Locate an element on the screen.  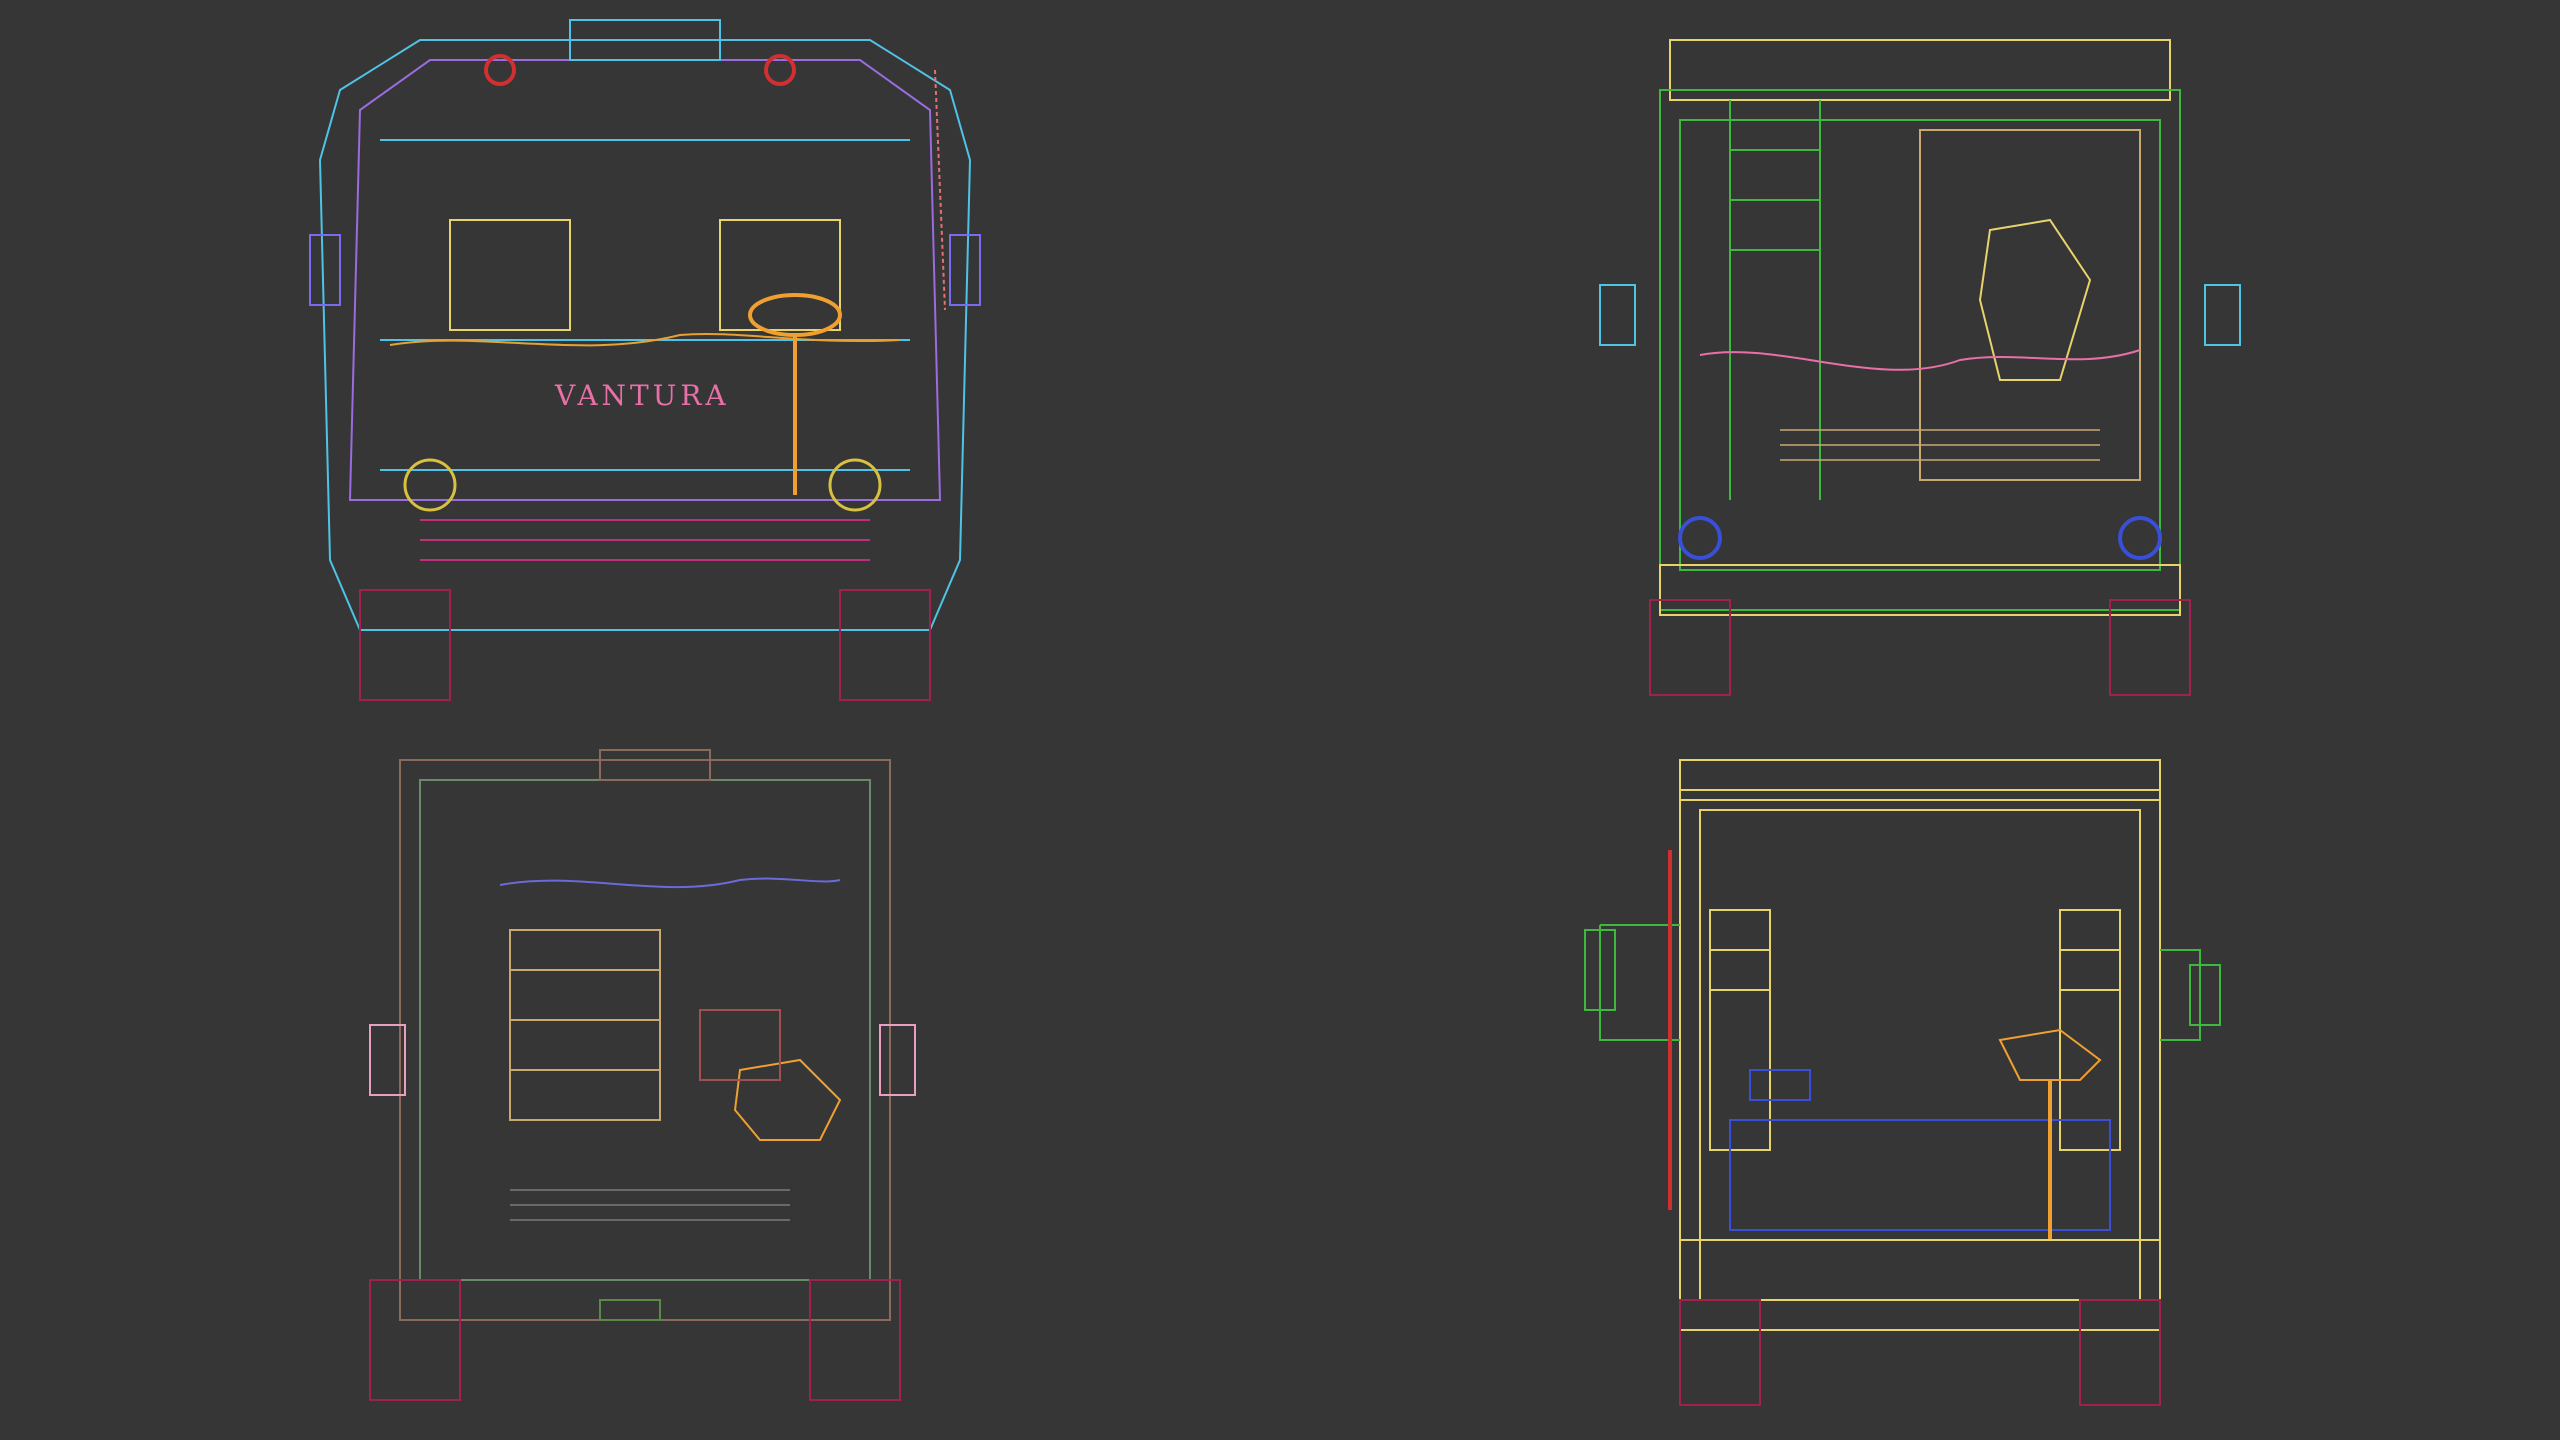
rear-yellow-wireframe-drawing is located at coordinates (1902, 1082).